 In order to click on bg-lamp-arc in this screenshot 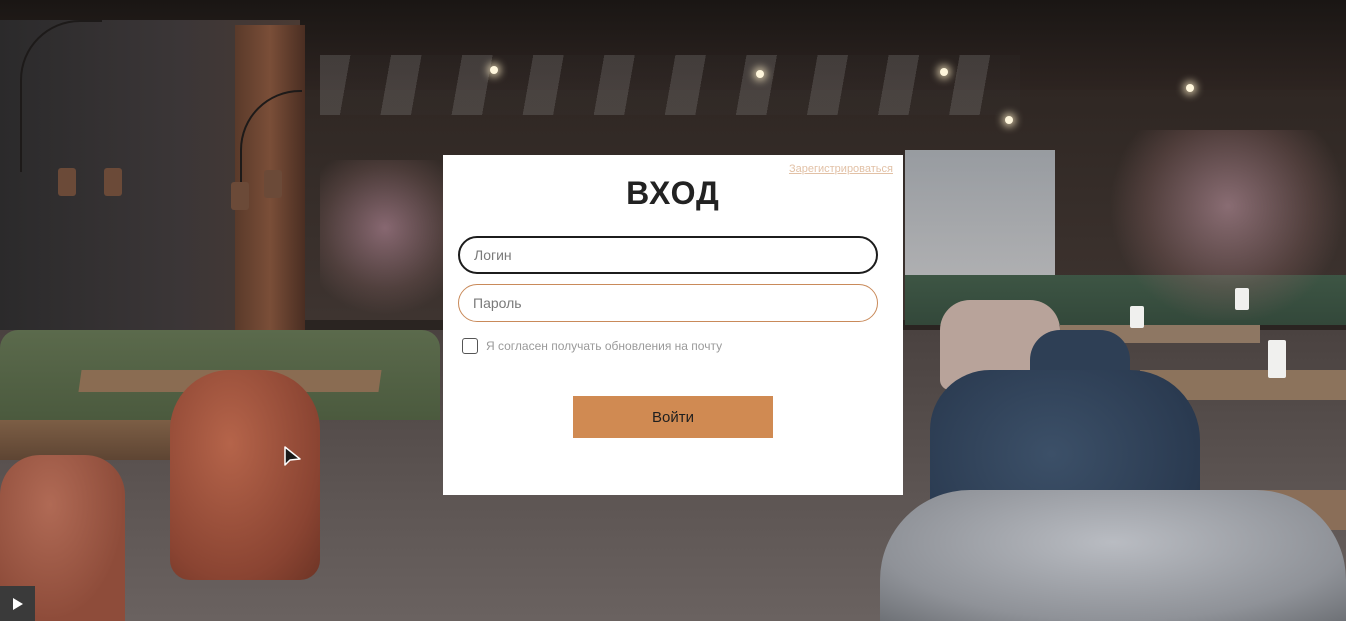, I will do `click(61, 96)`.